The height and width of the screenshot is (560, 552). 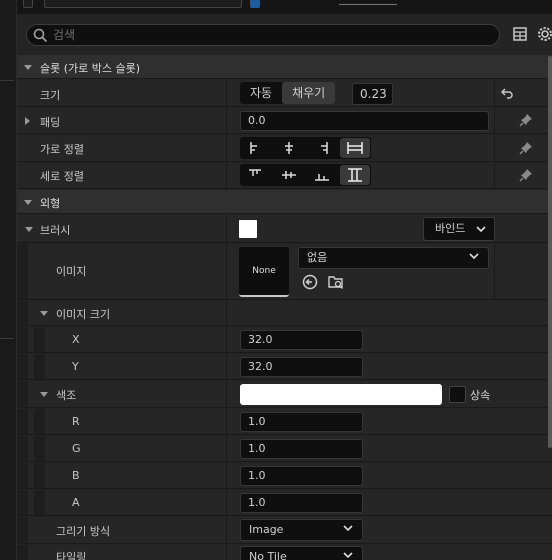 I want to click on prop-label: 패딩, so click(x=50, y=122).